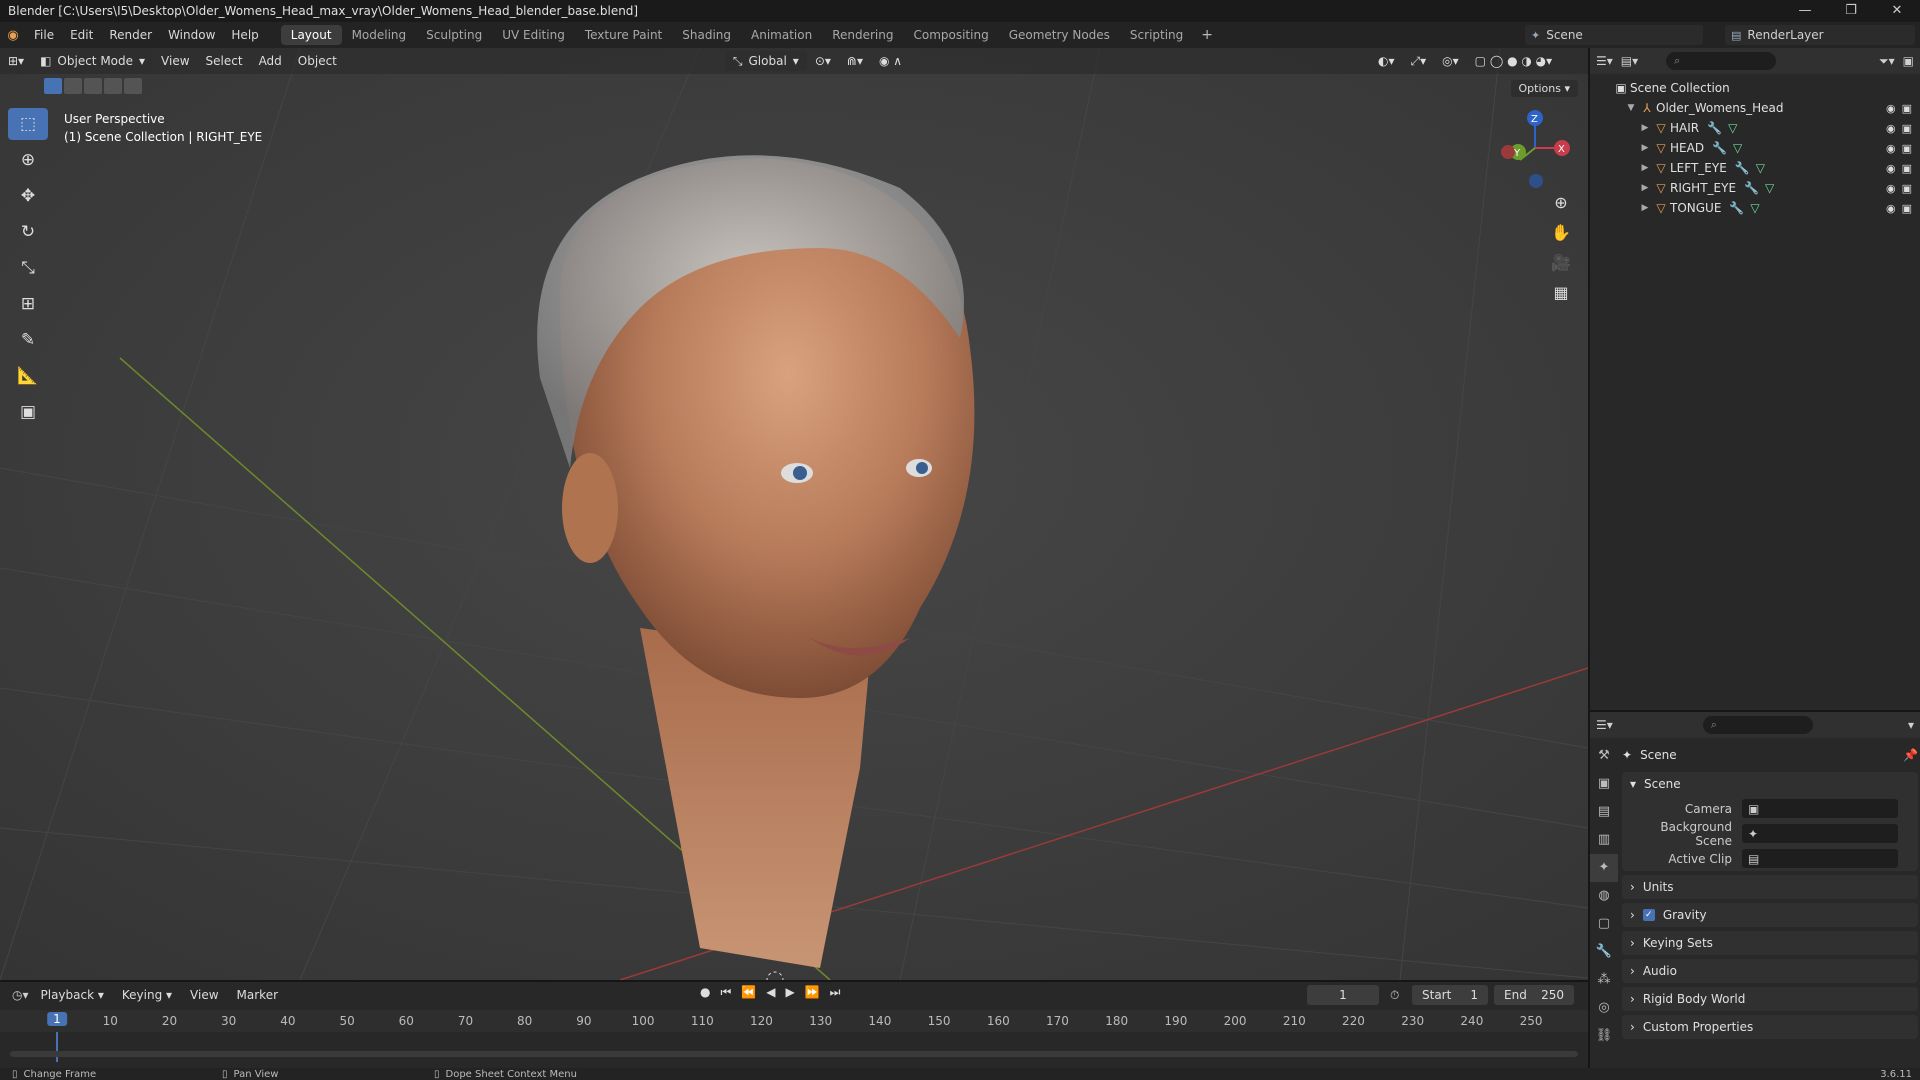 Image resolution: width=1920 pixels, height=1080 pixels. Describe the element at coordinates (311, 35) in the screenshot. I see `tab-layout: Layout` at that location.